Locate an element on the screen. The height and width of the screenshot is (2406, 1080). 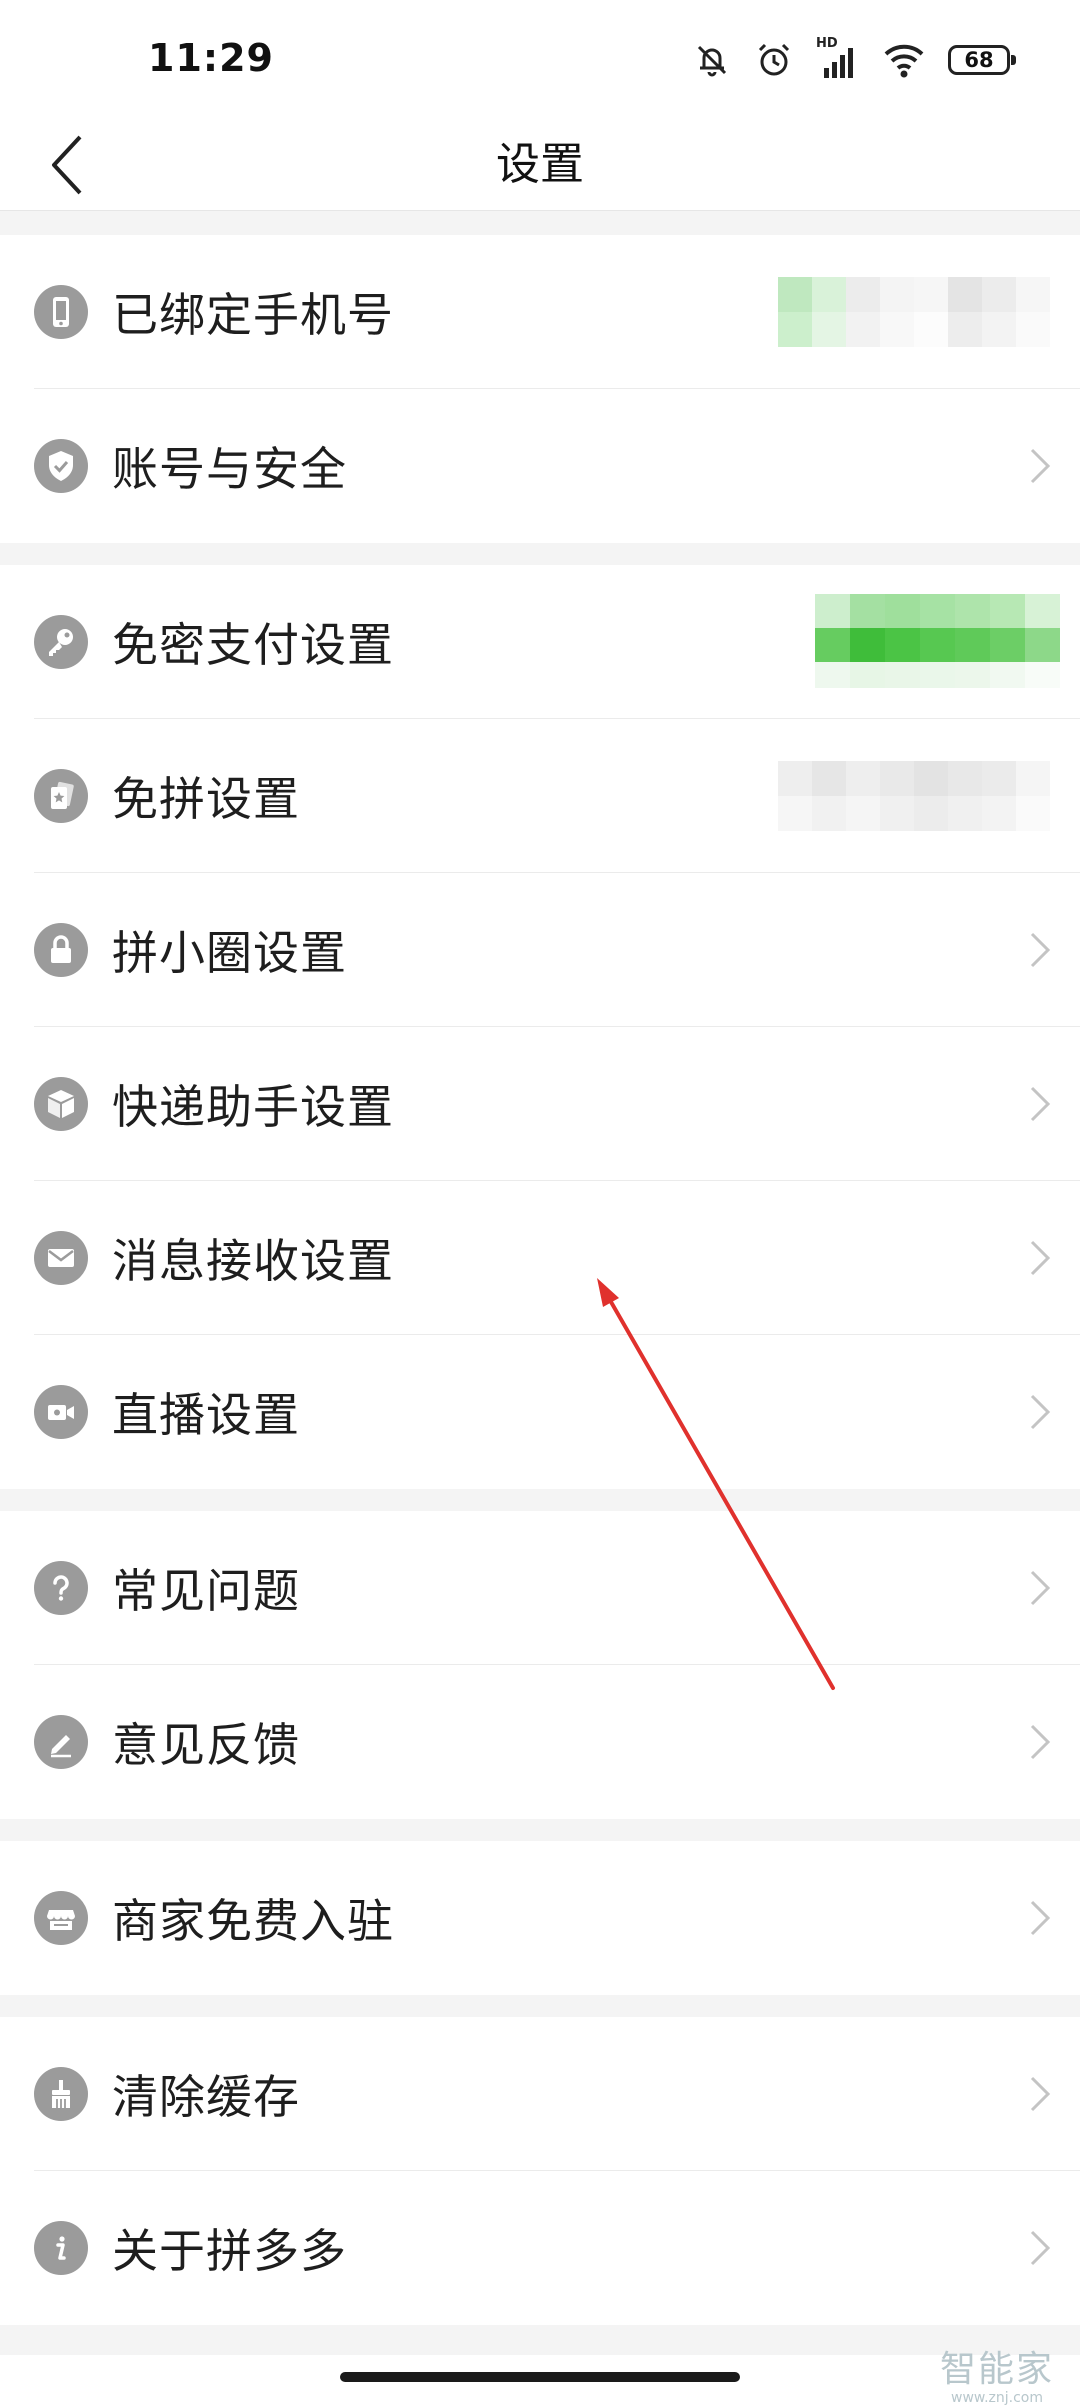
watermark-name: 智能家 is located at coordinates (996, 2369).